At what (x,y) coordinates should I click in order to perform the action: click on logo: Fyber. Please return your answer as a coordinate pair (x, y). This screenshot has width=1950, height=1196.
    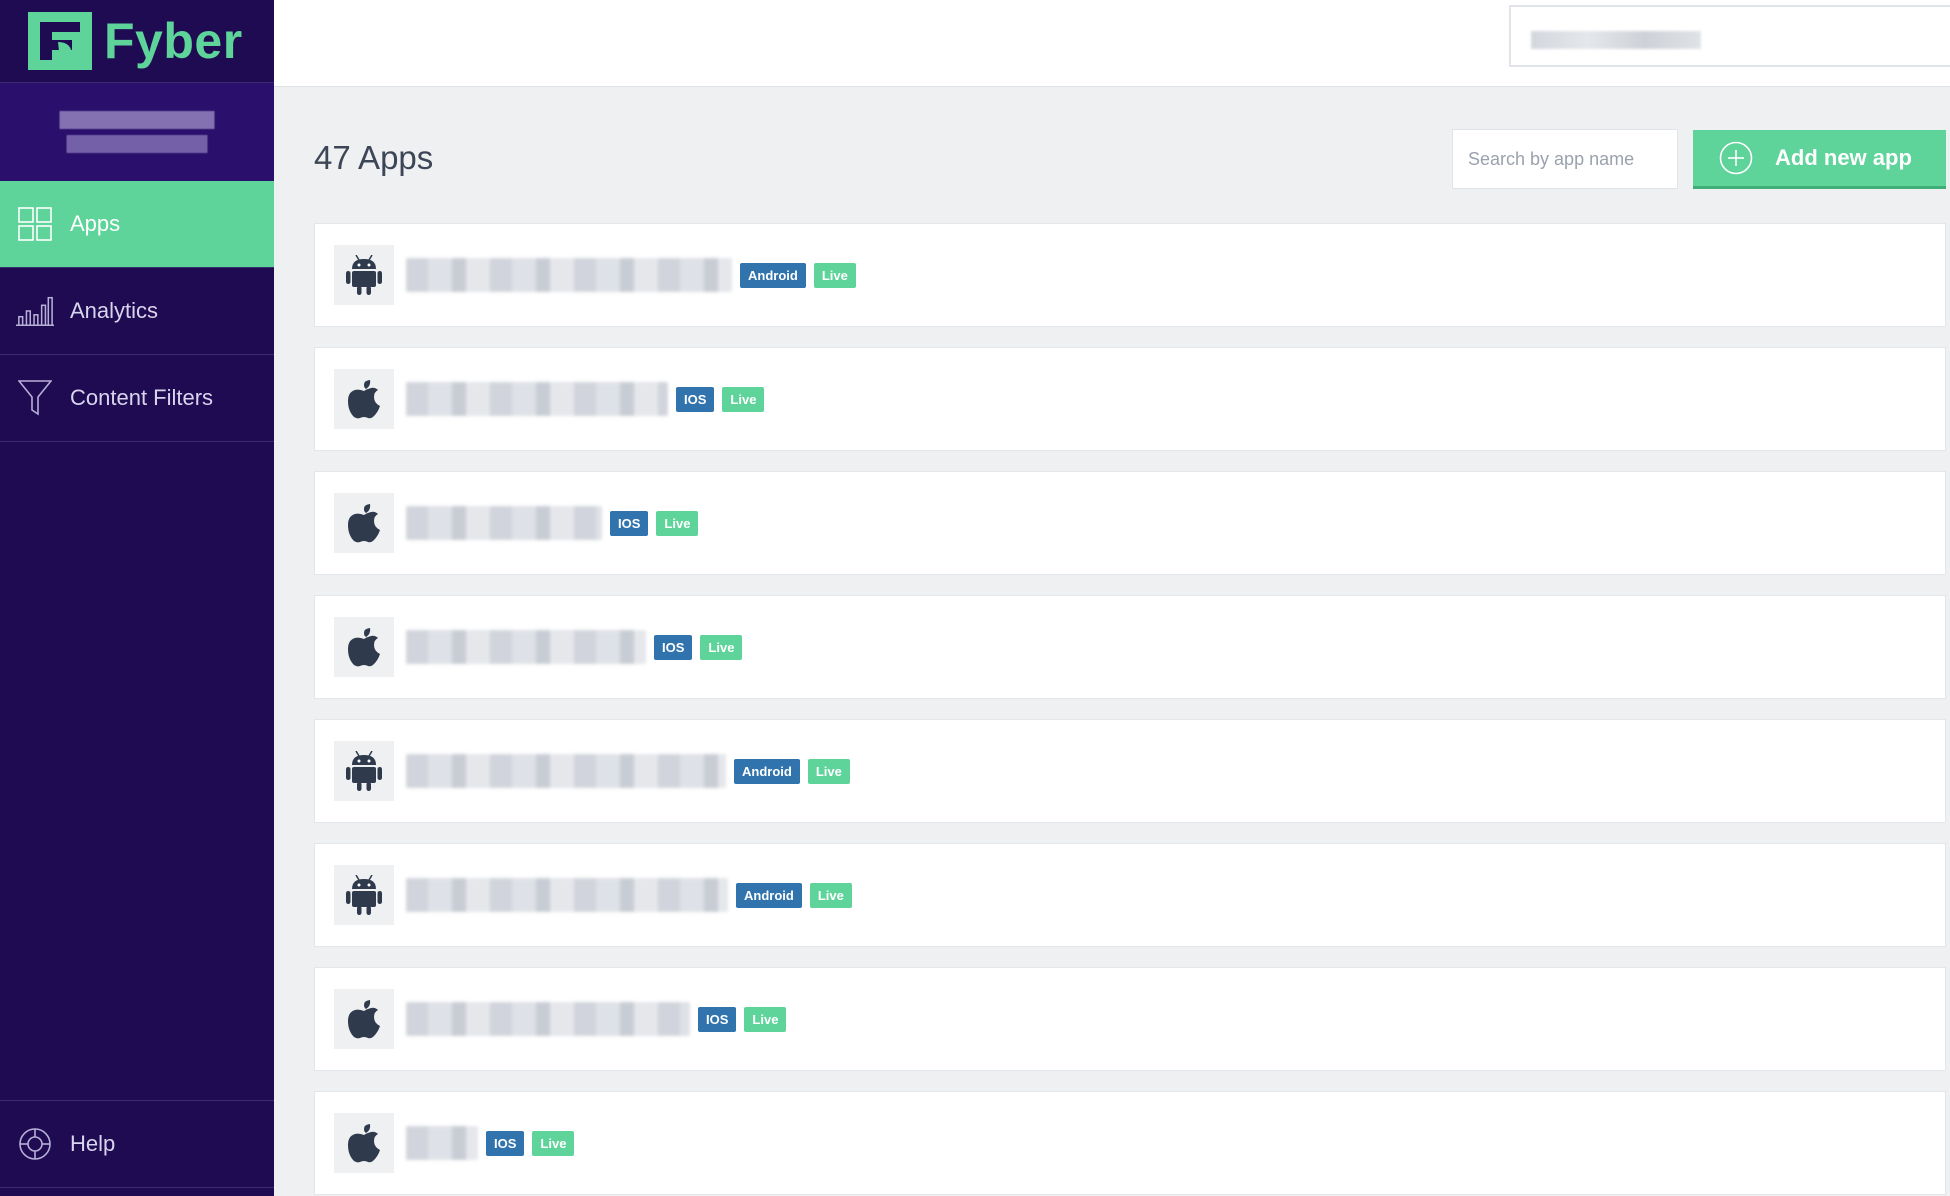
    Looking at the image, I should click on (137, 41).